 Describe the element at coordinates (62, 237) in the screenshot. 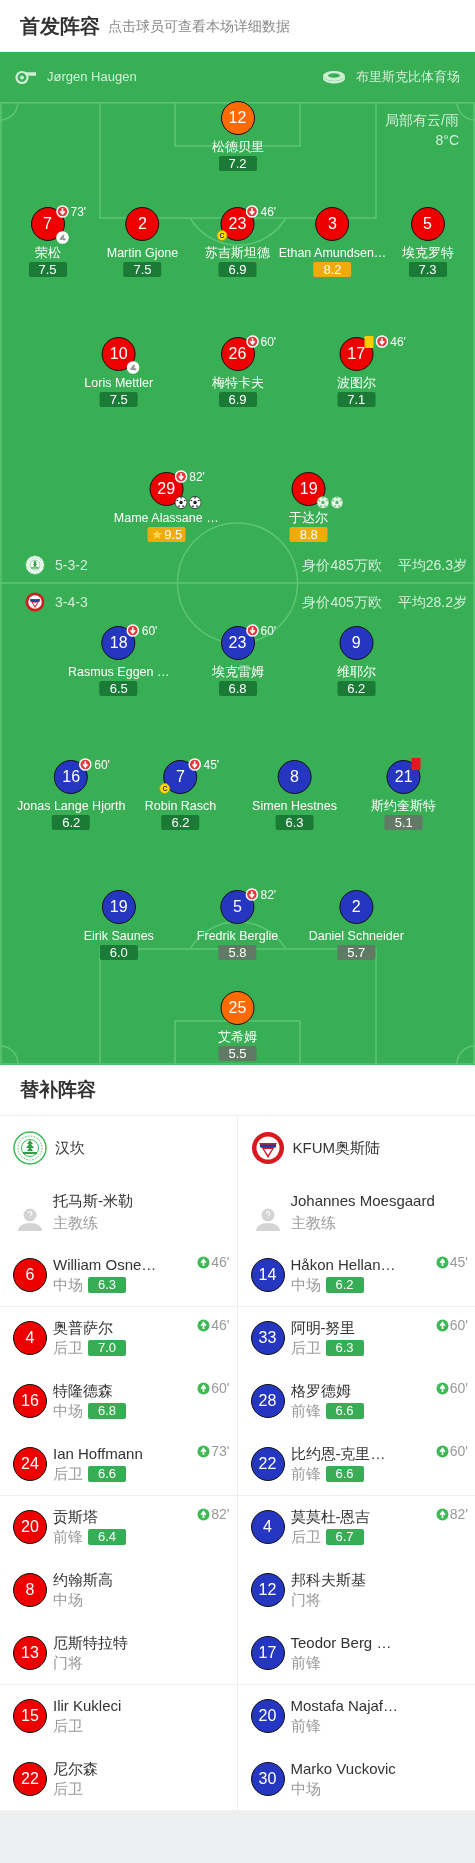

I see `boot-icon` at that location.